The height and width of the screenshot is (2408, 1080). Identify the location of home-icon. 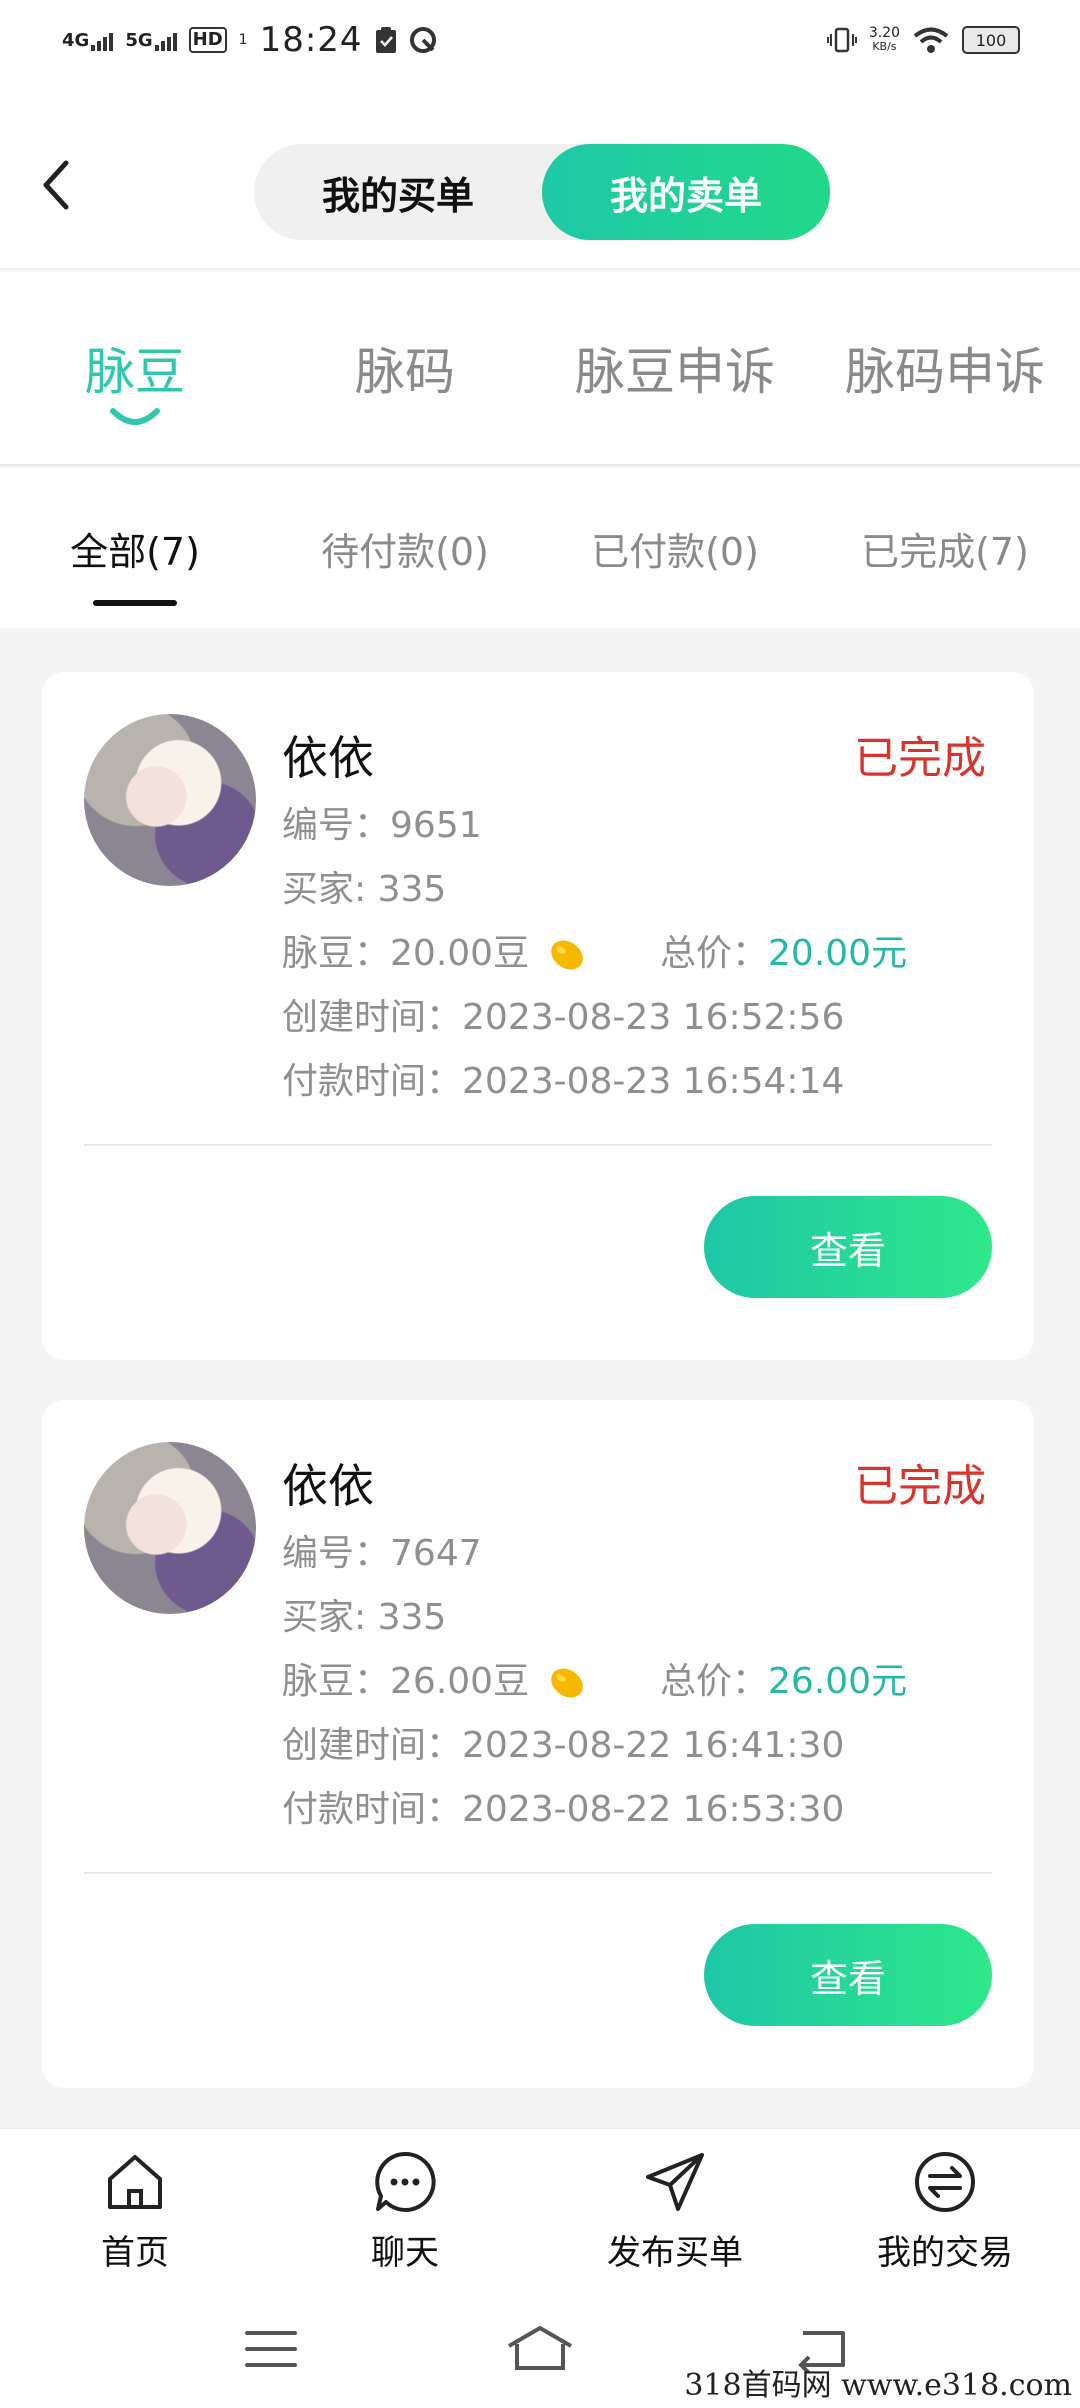
(135, 2182).